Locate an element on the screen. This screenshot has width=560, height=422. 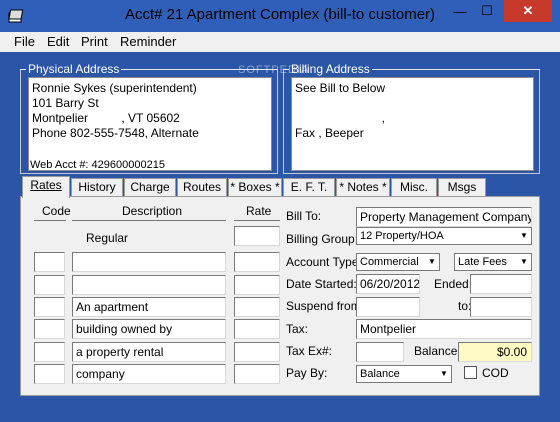
ended-input is located at coordinates (501, 284).